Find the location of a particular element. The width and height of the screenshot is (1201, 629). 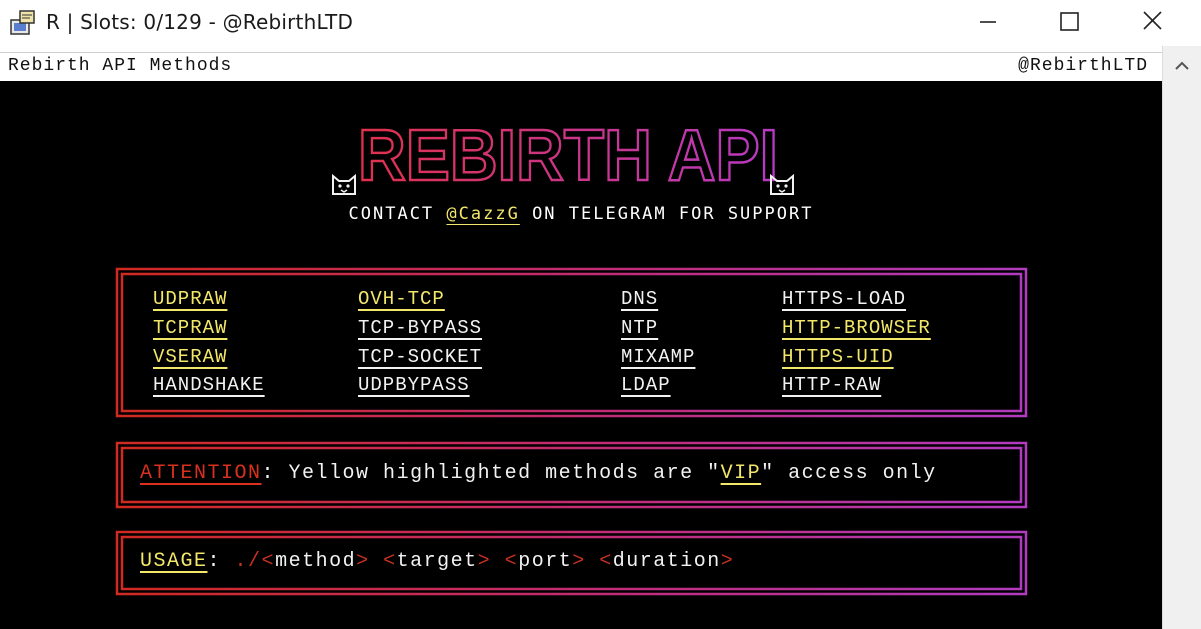

attention-text-before: Yellow highlighted methods are " is located at coordinates (504, 473).